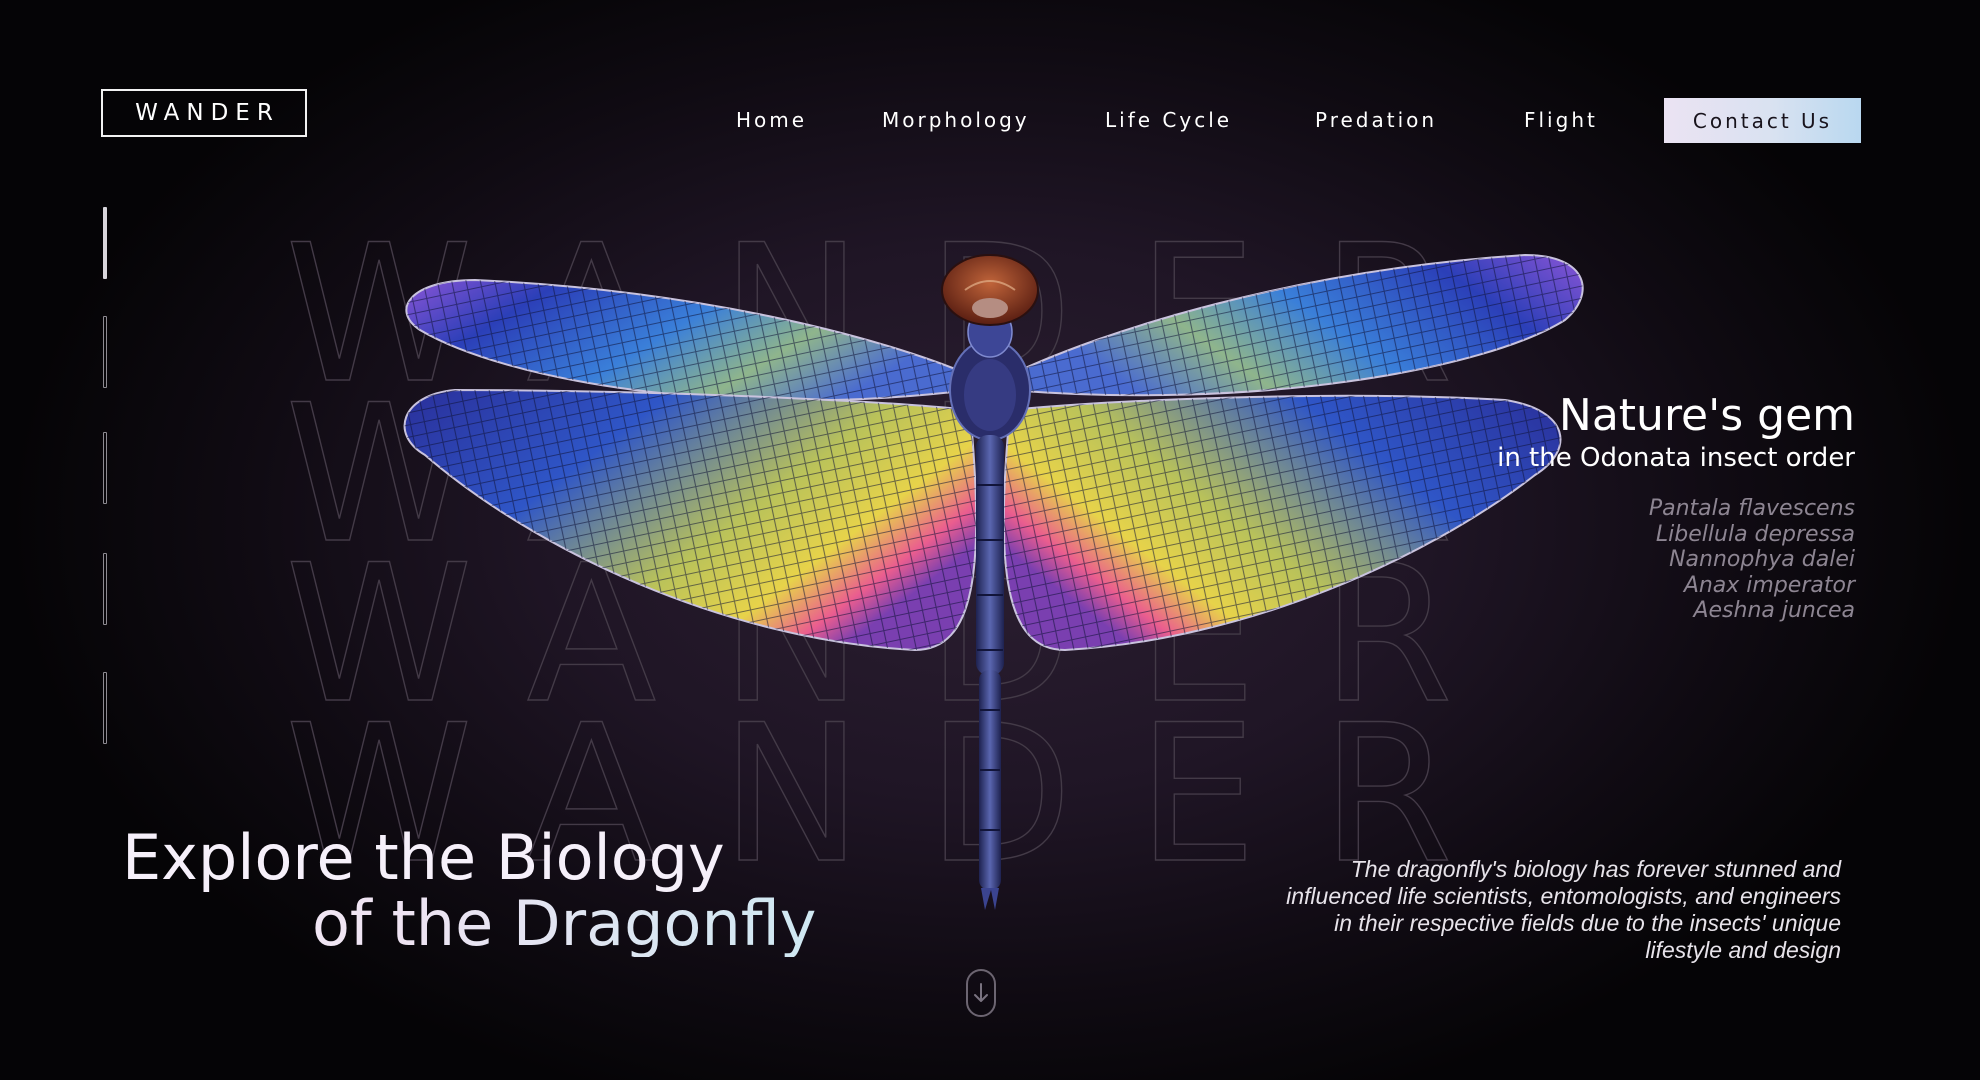 The height and width of the screenshot is (1080, 1980). I want to click on scroll-down-button, so click(981, 993).